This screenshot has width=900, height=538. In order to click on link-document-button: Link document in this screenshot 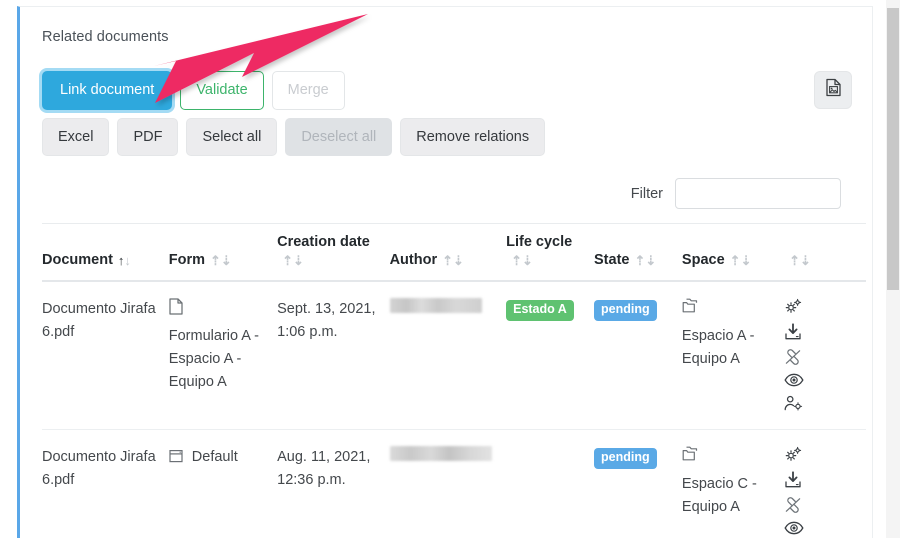, I will do `click(107, 90)`.